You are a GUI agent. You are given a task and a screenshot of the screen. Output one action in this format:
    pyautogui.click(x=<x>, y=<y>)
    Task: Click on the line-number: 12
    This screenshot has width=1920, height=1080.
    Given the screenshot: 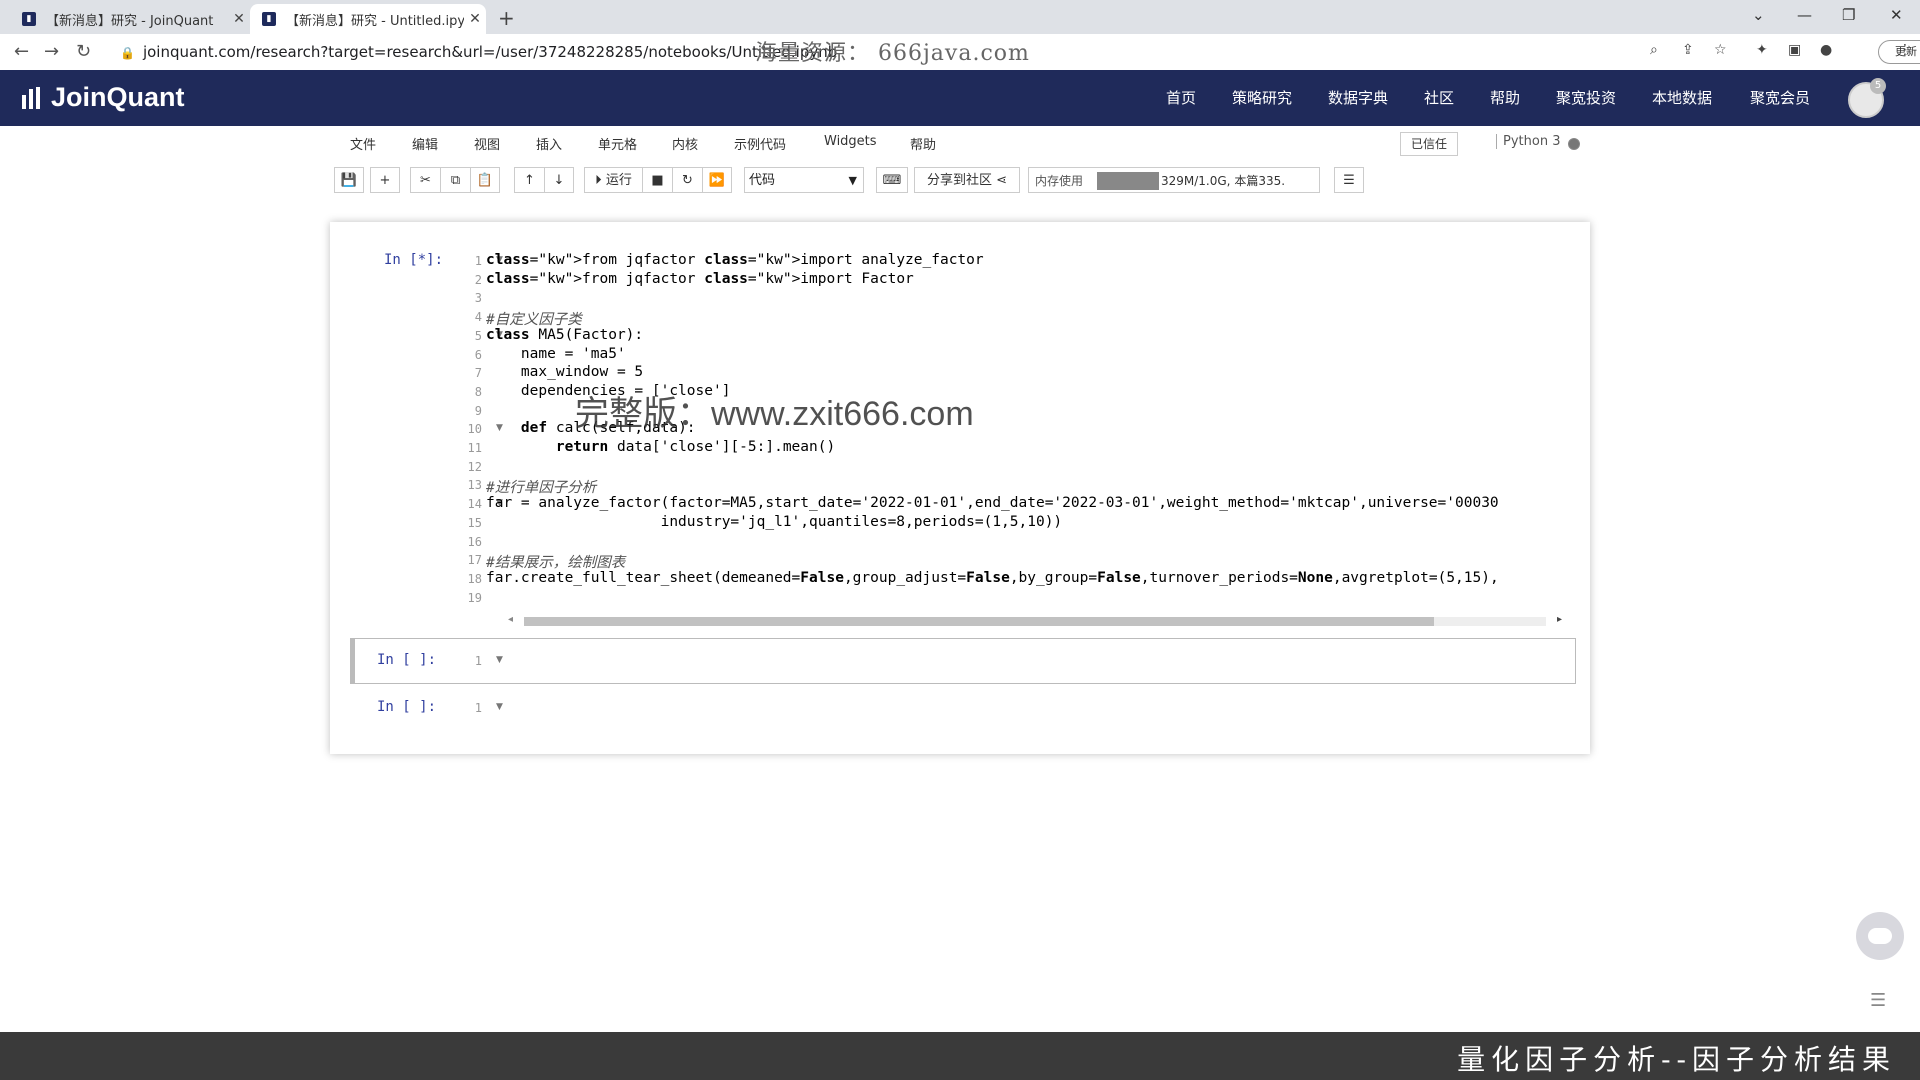 What is the action you would take?
    pyautogui.click(x=474, y=466)
    